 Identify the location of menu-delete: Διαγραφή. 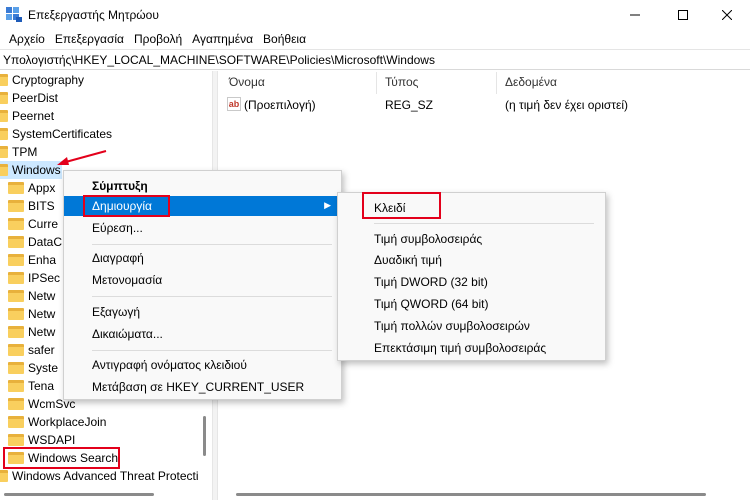
(202, 258).